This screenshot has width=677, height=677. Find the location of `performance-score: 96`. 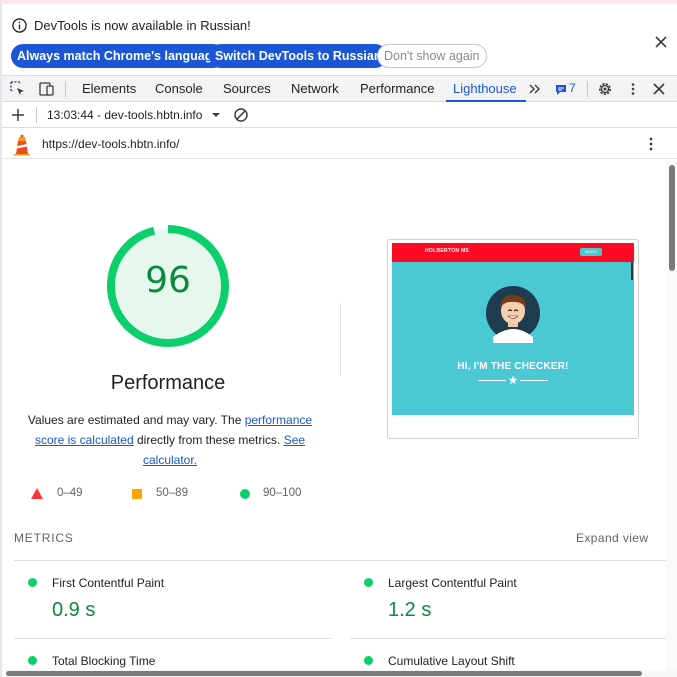

performance-score: 96 is located at coordinates (168, 280).